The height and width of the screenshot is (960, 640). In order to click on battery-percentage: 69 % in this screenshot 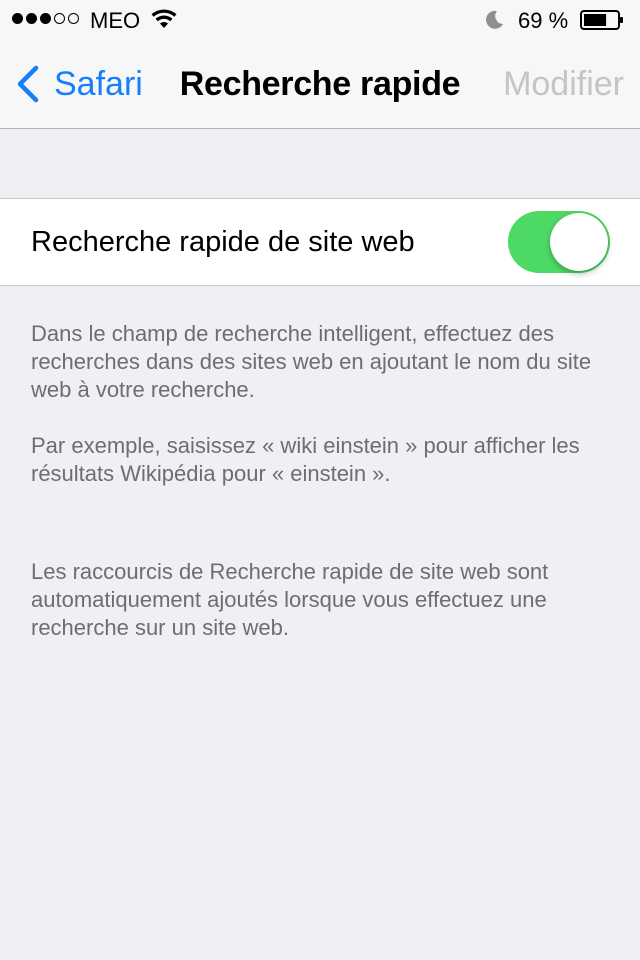, I will do `click(543, 20)`.